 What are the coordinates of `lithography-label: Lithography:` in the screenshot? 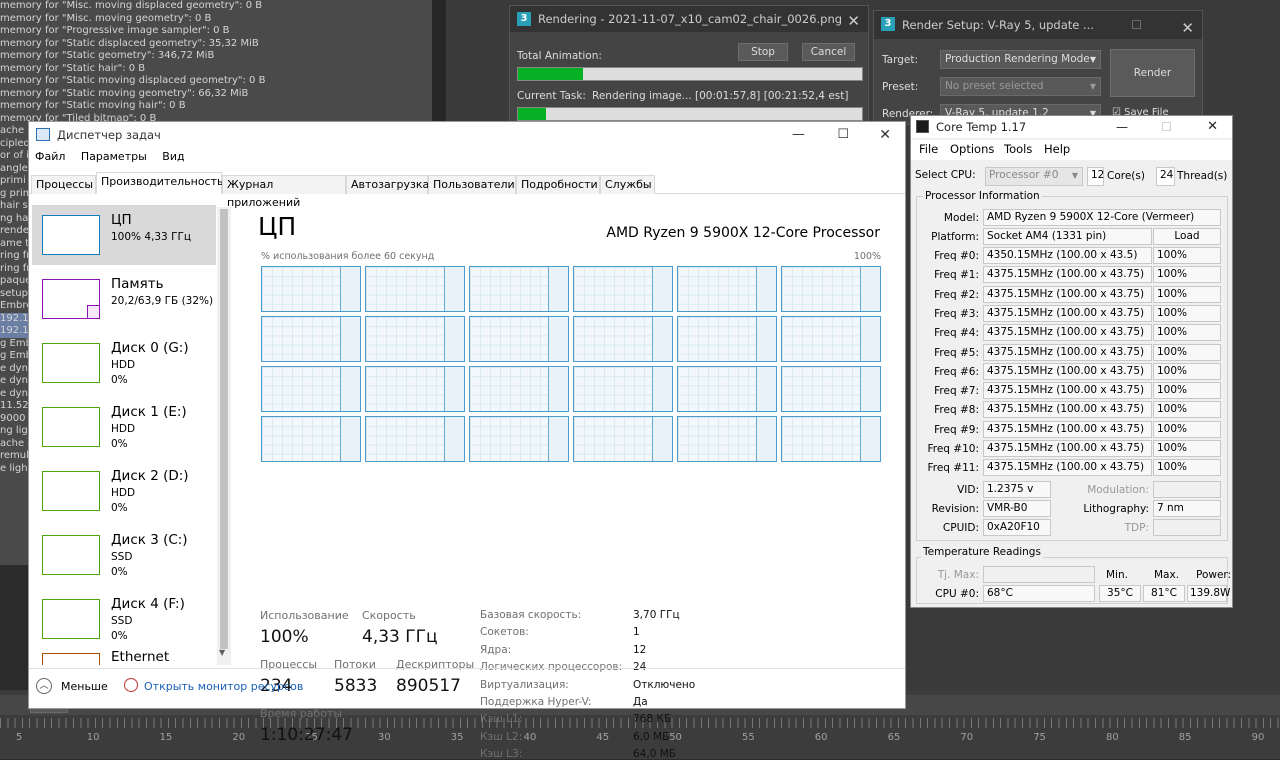 It's located at (1116, 509).